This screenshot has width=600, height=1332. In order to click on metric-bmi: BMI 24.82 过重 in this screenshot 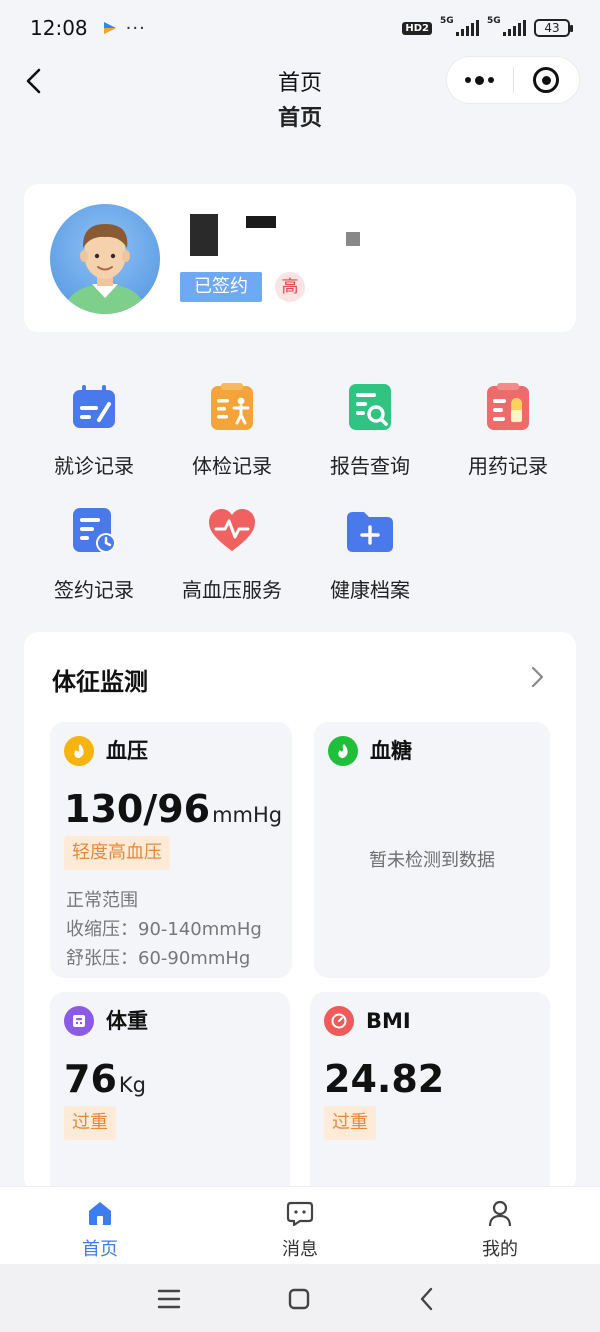, I will do `click(430, 1097)`.